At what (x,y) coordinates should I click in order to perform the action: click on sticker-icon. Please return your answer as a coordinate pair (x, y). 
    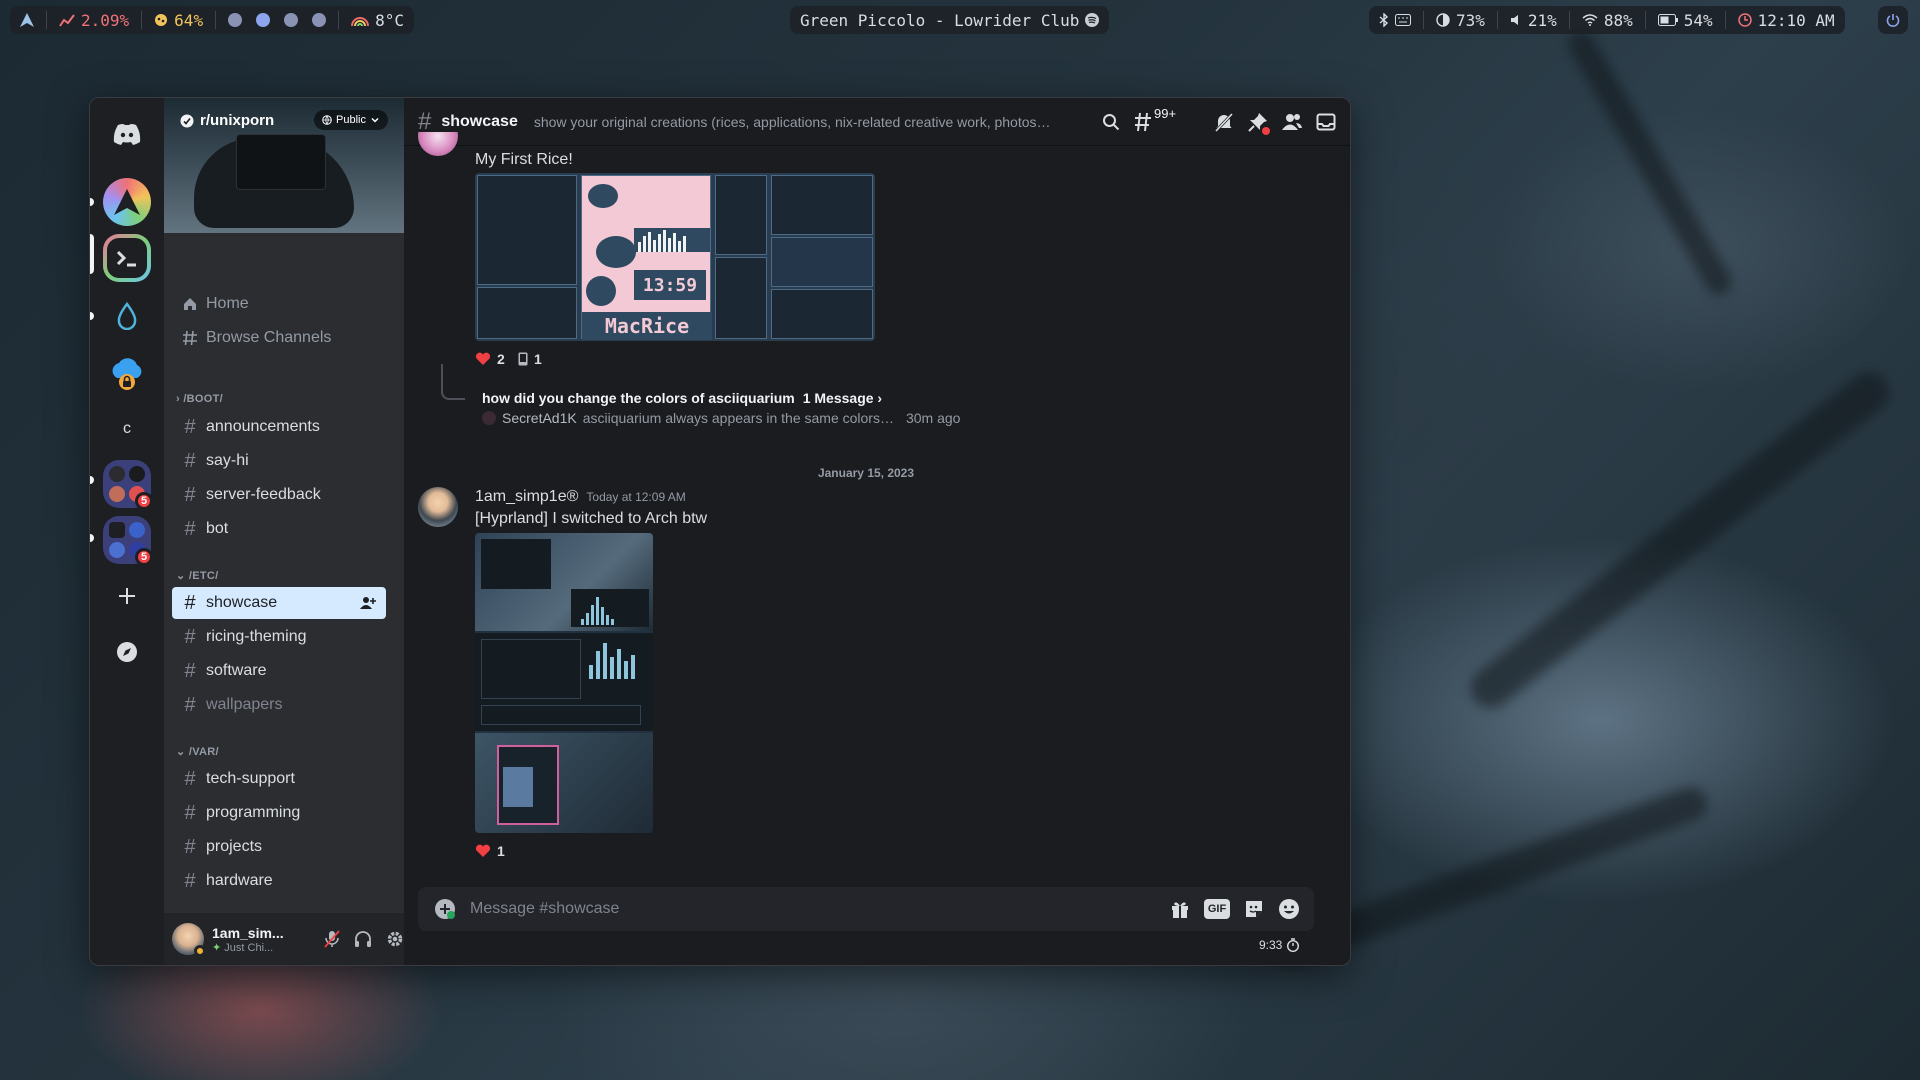
    Looking at the image, I should click on (1254, 909).